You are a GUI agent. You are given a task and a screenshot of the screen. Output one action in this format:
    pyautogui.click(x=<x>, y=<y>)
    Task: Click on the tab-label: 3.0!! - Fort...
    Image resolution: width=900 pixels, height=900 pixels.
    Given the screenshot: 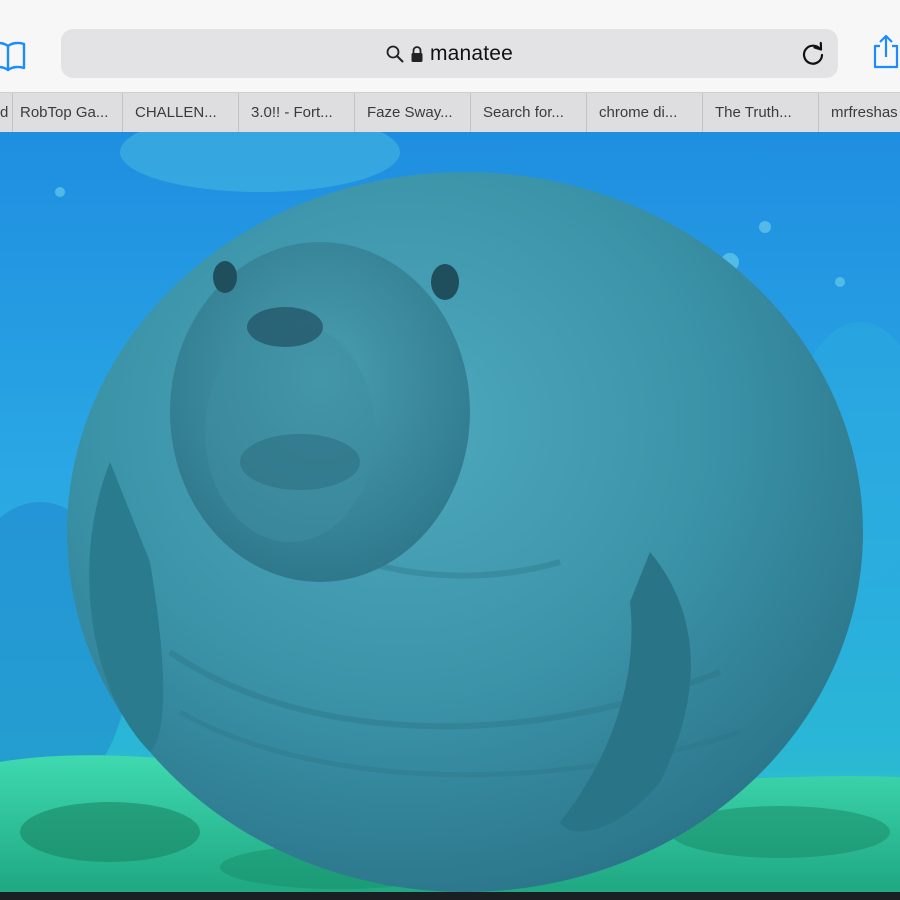 What is the action you would take?
    pyautogui.click(x=292, y=112)
    